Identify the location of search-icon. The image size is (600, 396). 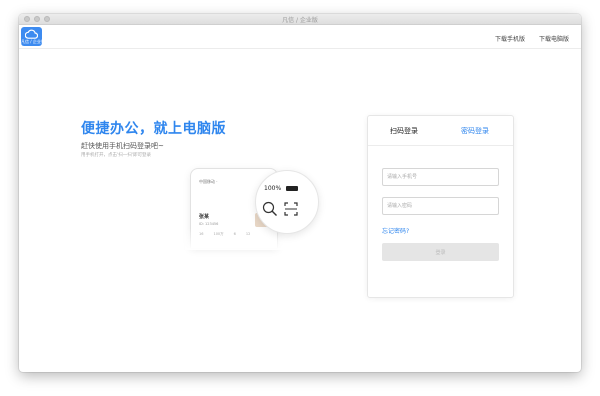
(269, 208).